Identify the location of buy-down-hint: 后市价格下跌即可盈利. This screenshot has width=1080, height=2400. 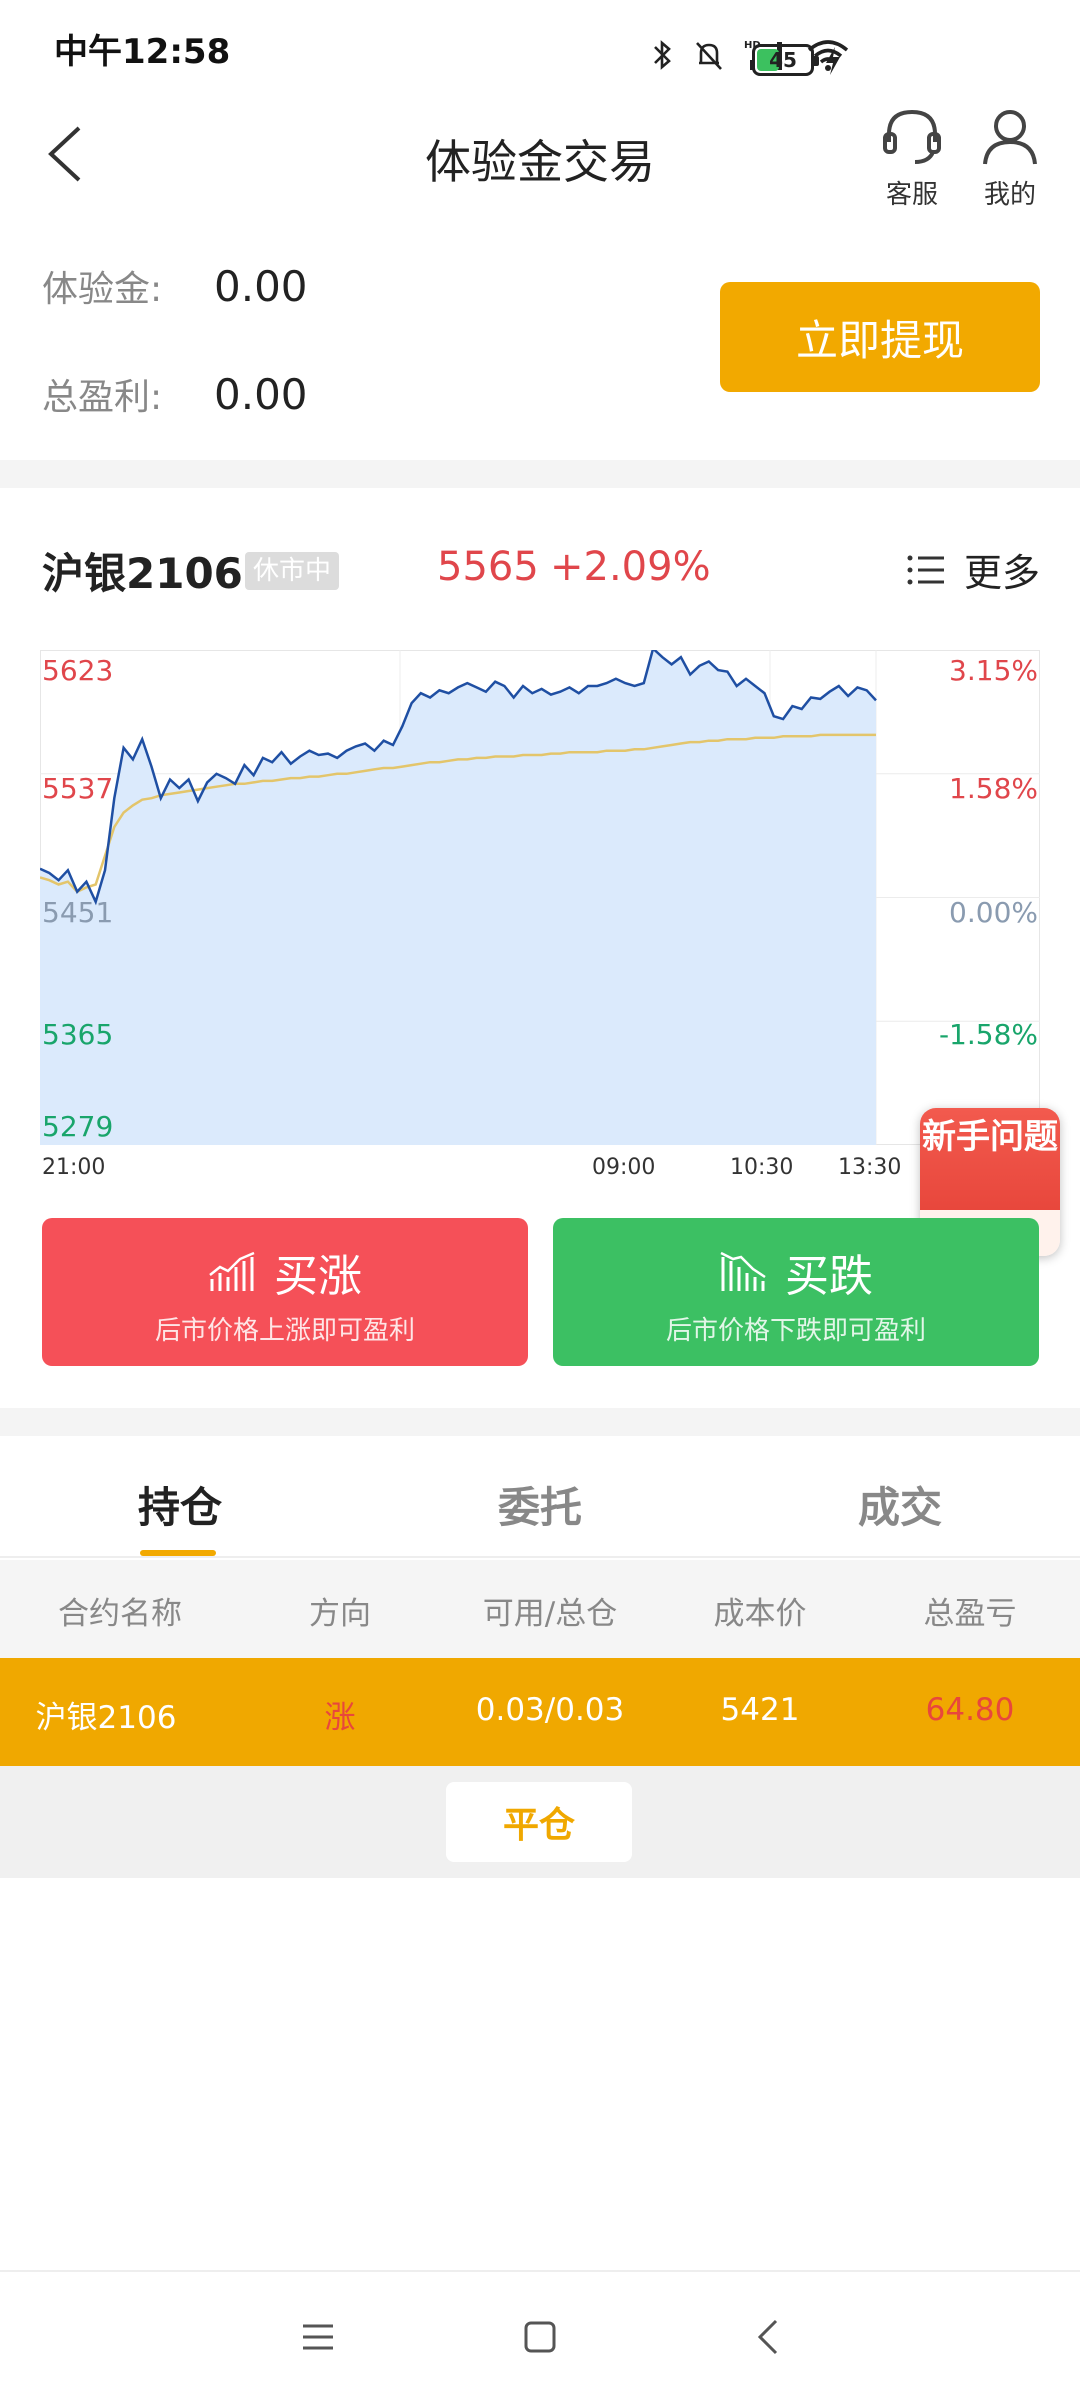
(795, 1331).